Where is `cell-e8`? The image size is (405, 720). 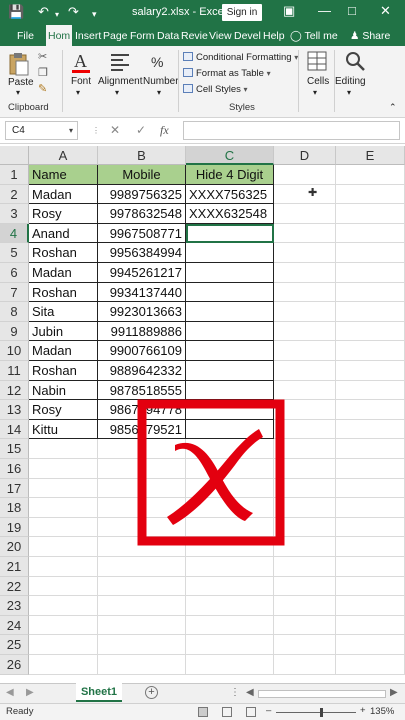 cell-e8 is located at coordinates (370, 312).